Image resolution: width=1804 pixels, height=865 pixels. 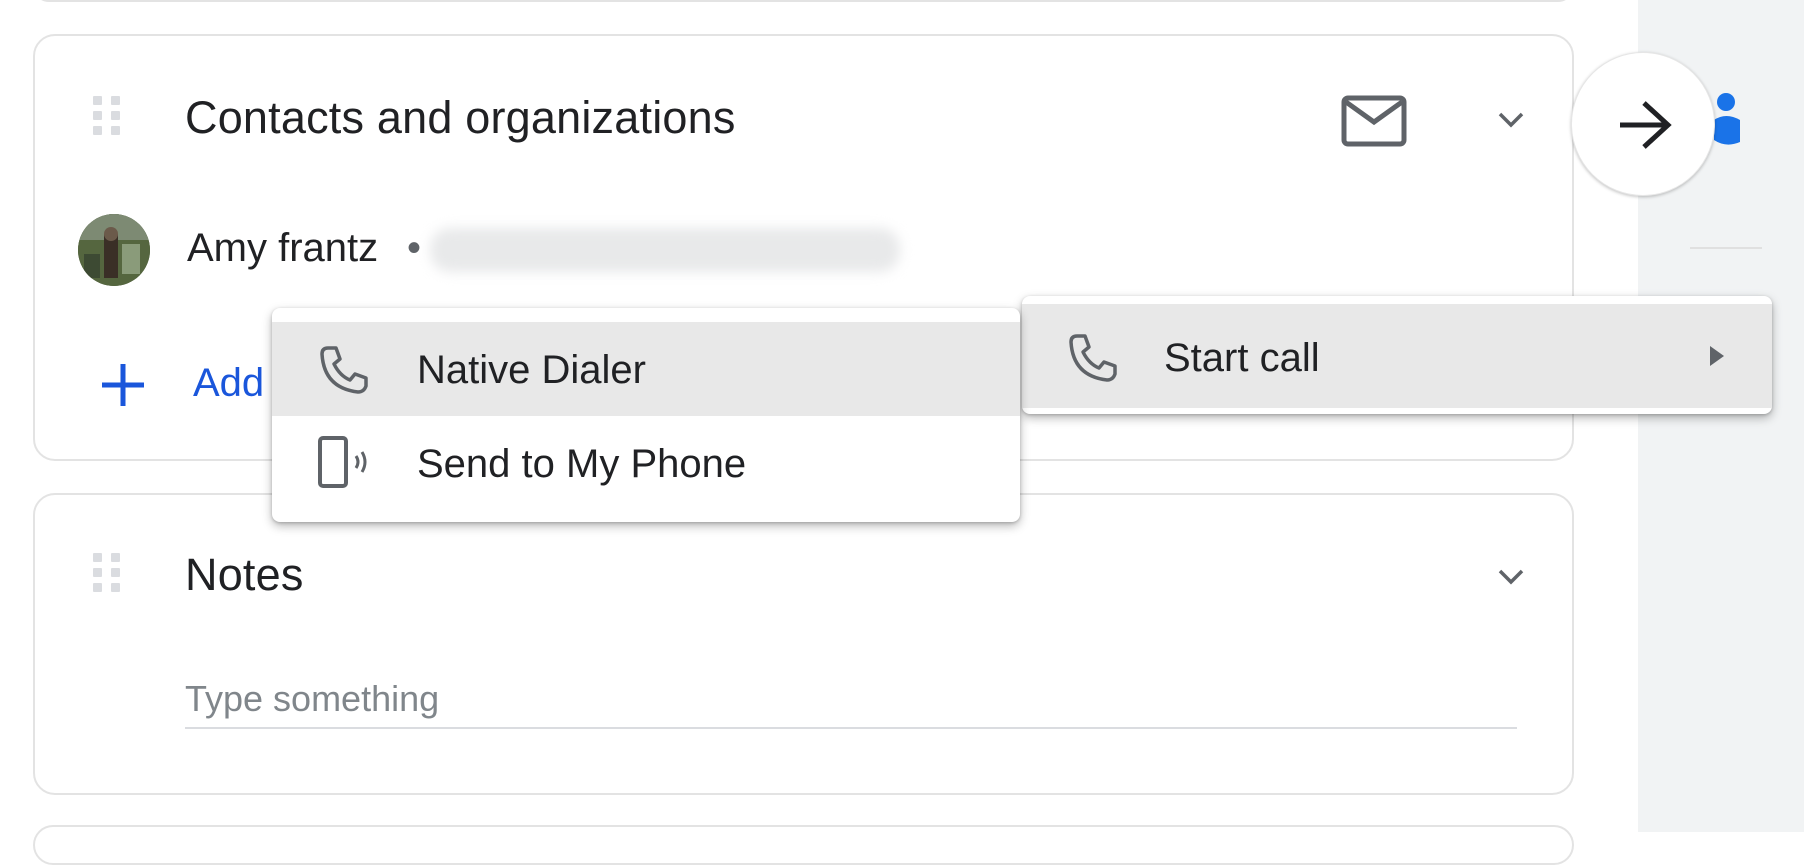 I want to click on phone-send-icon, so click(x=342, y=462).